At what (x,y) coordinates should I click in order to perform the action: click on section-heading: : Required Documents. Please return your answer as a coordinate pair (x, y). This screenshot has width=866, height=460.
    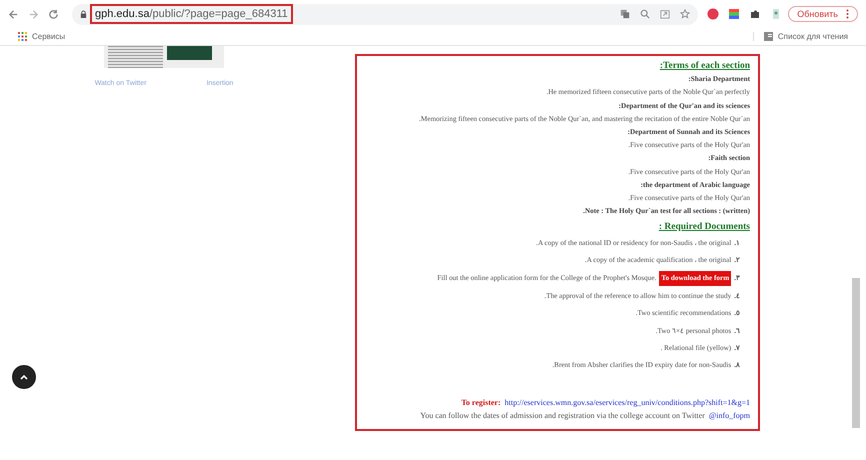
    Looking at the image, I should click on (704, 227).